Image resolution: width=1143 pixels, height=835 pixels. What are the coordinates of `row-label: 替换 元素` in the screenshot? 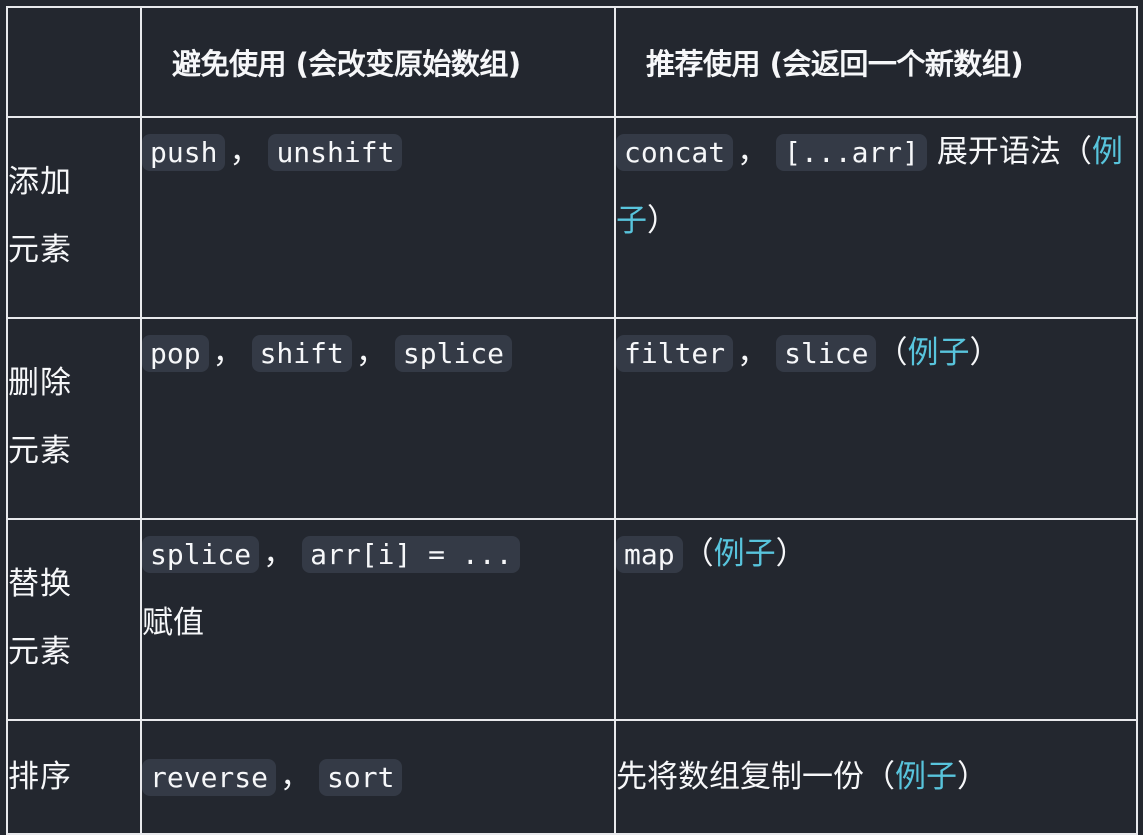 It's located at (74, 619).